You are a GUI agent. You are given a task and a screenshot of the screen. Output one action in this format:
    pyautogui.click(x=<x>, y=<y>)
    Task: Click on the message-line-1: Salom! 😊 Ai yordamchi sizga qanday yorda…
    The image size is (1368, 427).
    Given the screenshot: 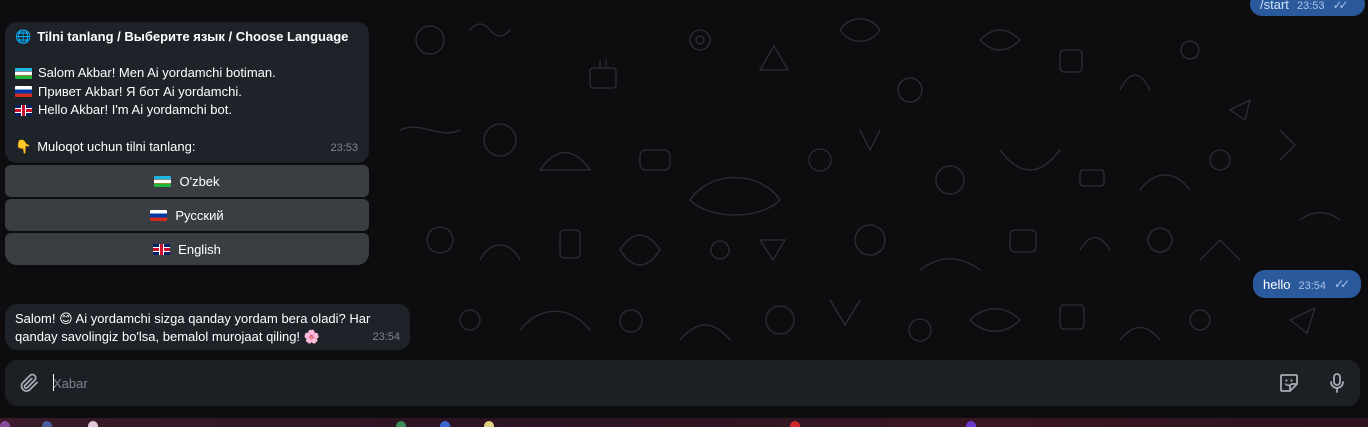 What is the action you would take?
    pyautogui.click(x=193, y=318)
    